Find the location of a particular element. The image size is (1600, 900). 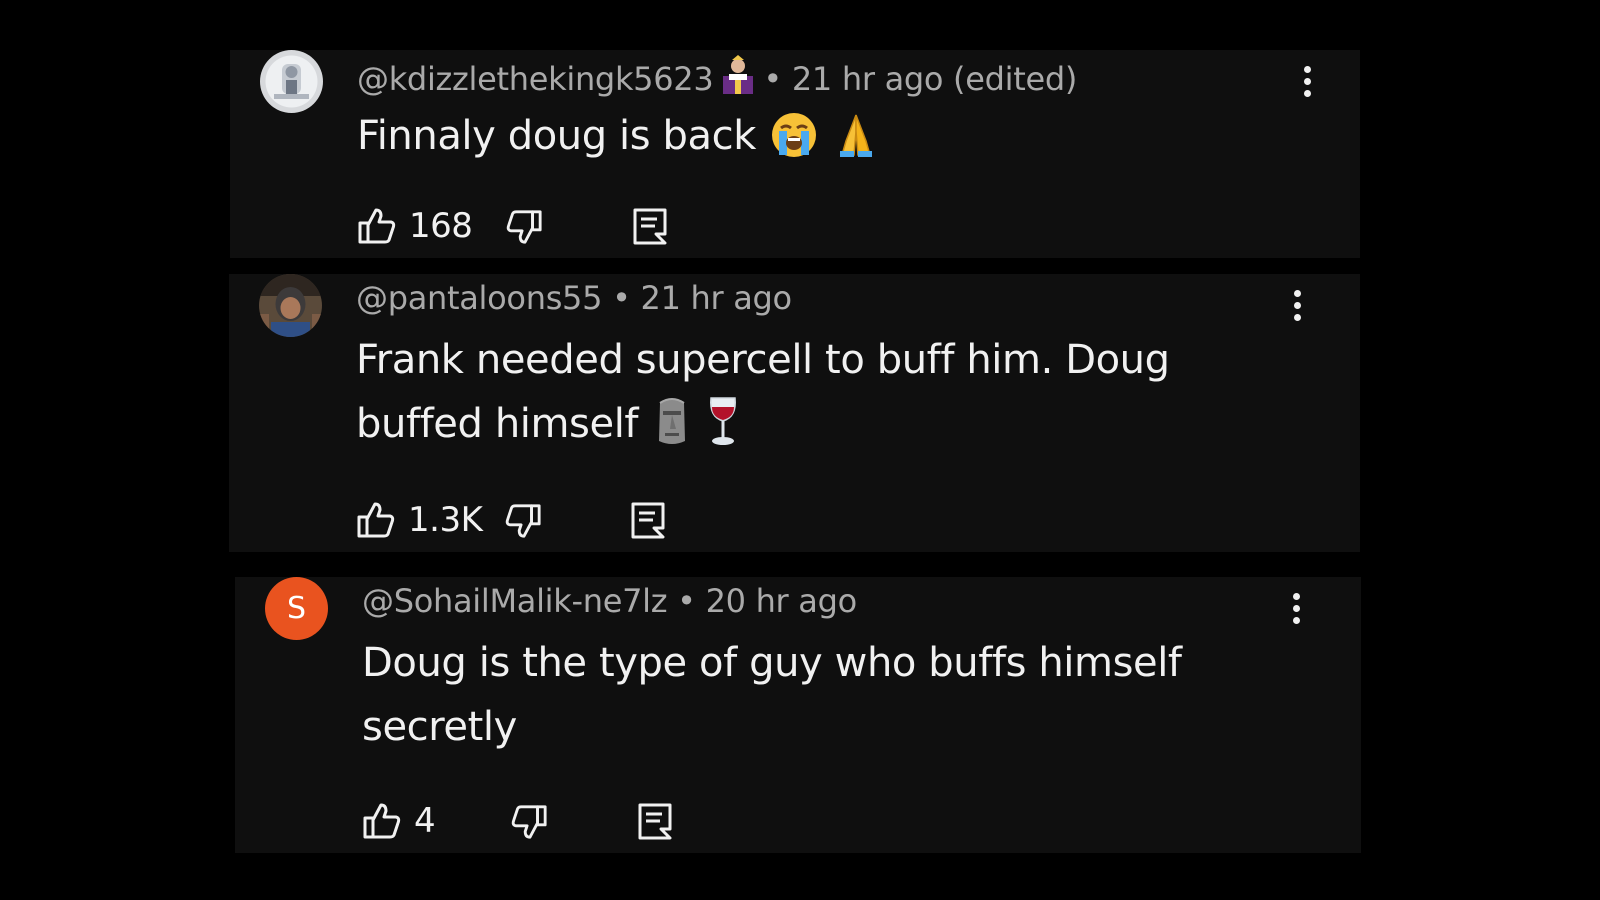

loudly-crying-face-icon is located at coordinates (794, 144).